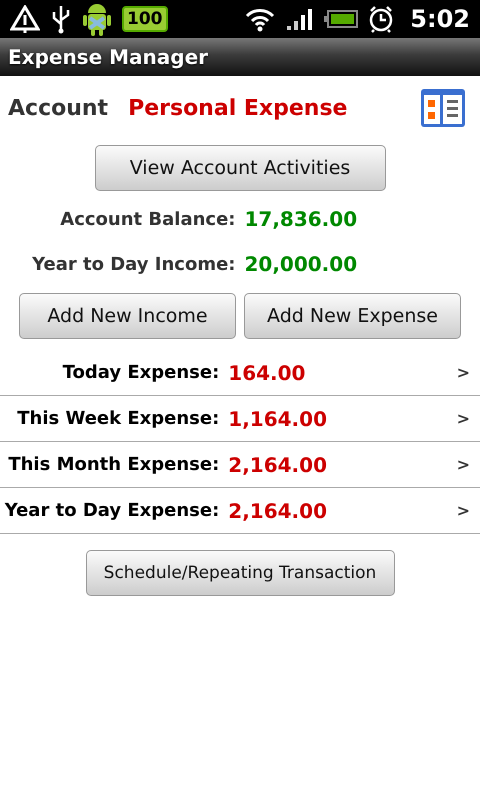  I want to click on summary-label: Year to Day Income:, so click(133, 265).